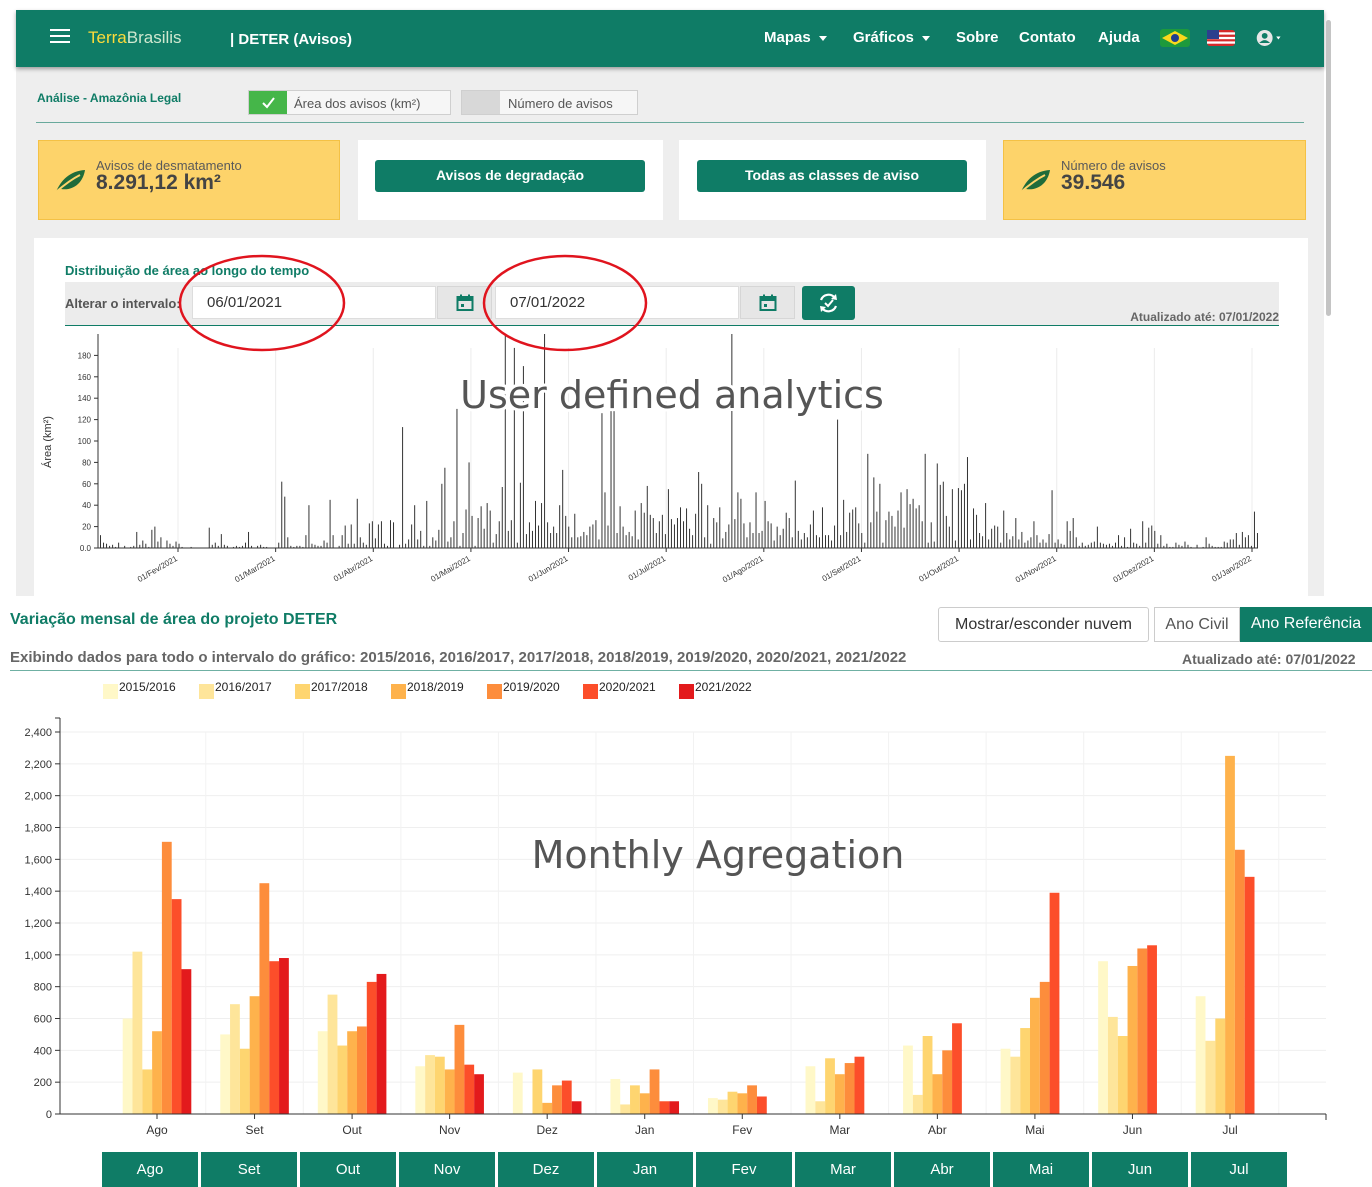 Image resolution: width=1372 pixels, height=1187 pixels. What do you see at coordinates (47, 442) in the screenshot?
I see `y-axis-label: Área (km²)` at bounding box center [47, 442].